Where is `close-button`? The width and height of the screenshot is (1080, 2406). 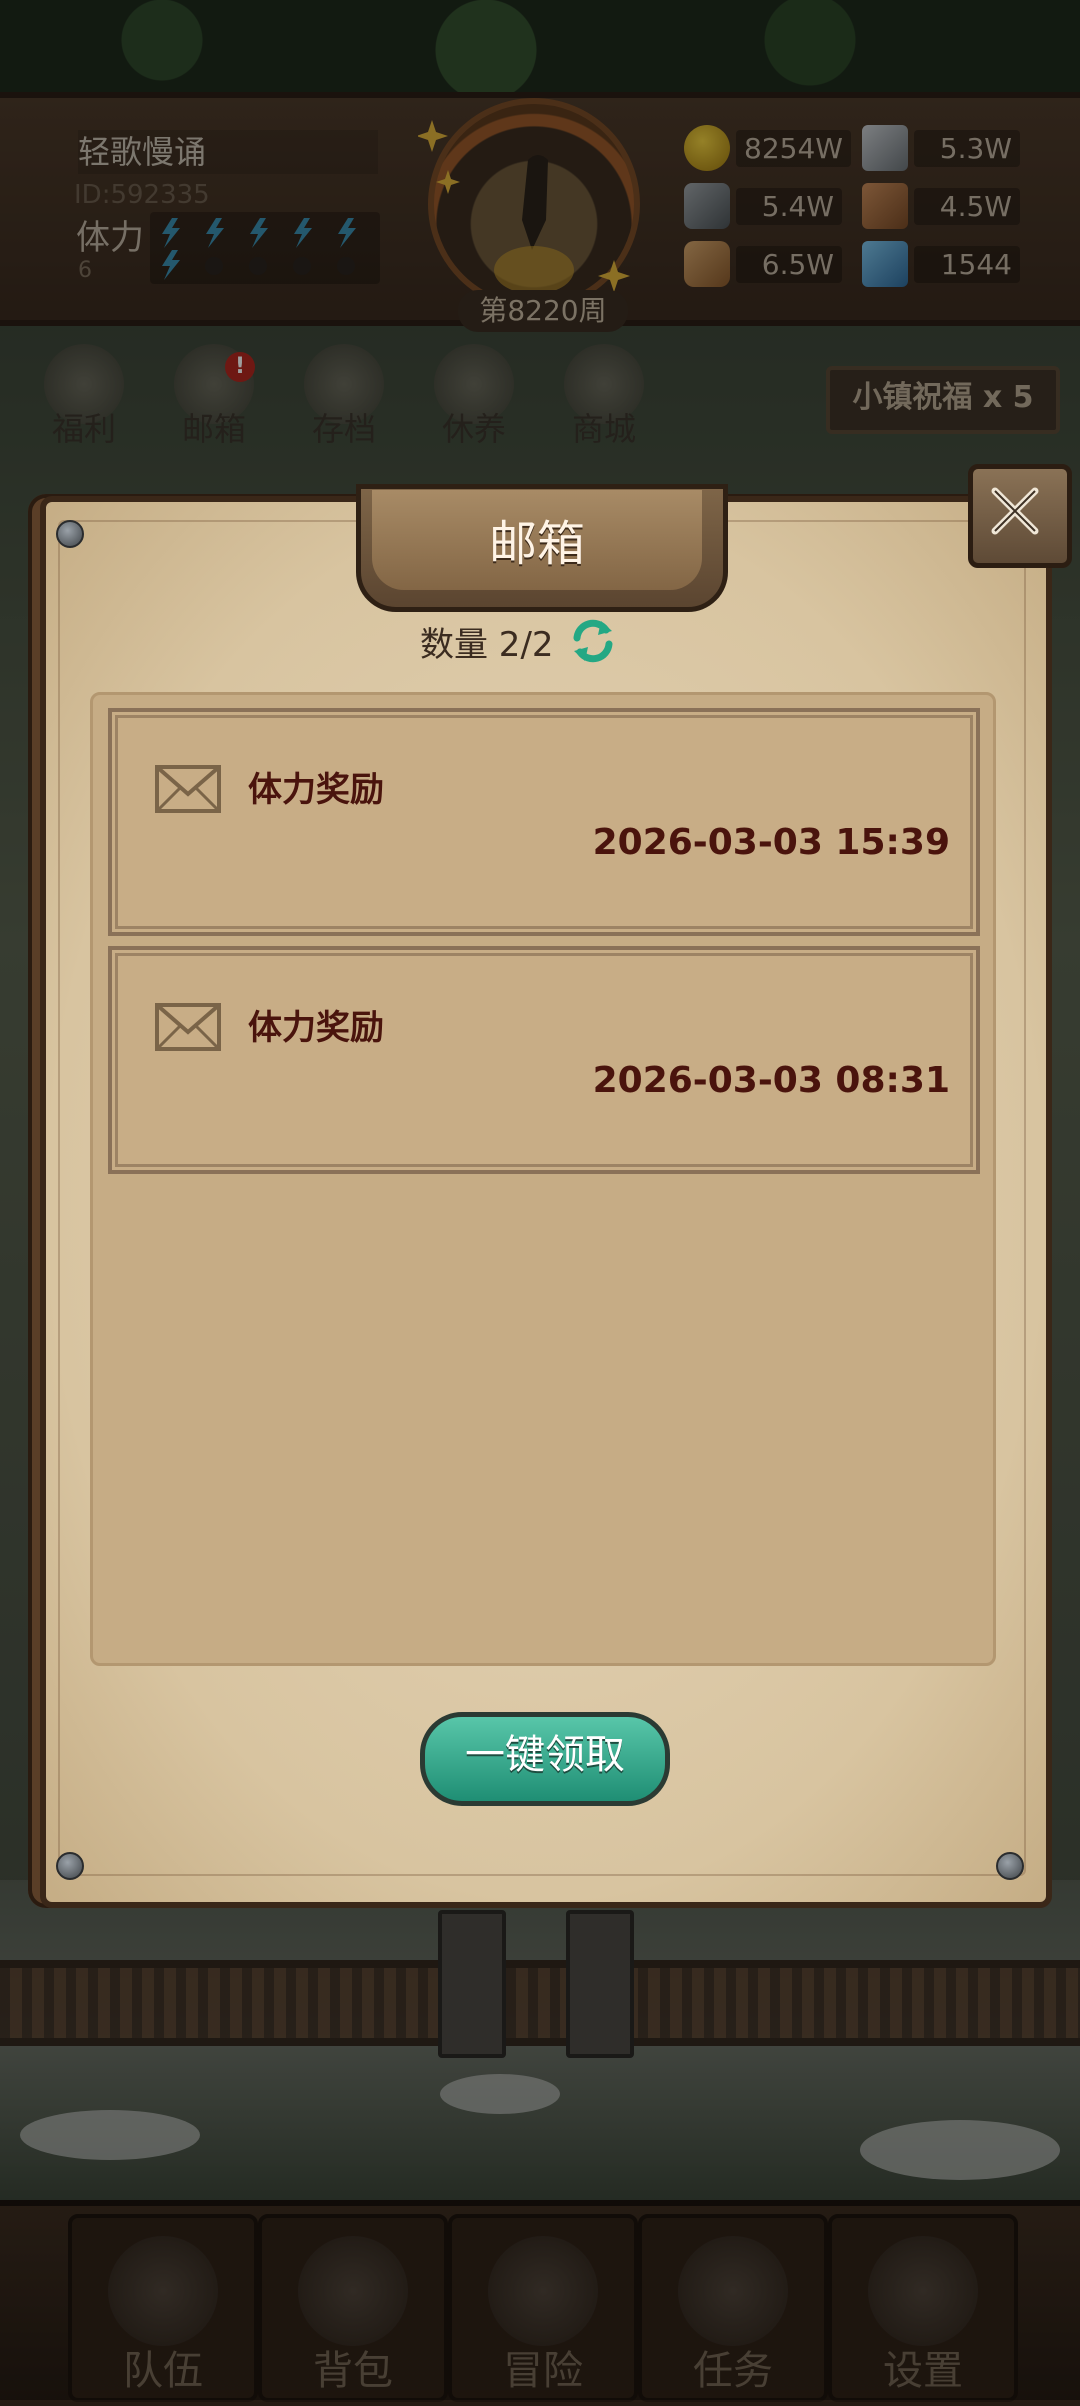
close-button is located at coordinates (1020, 516).